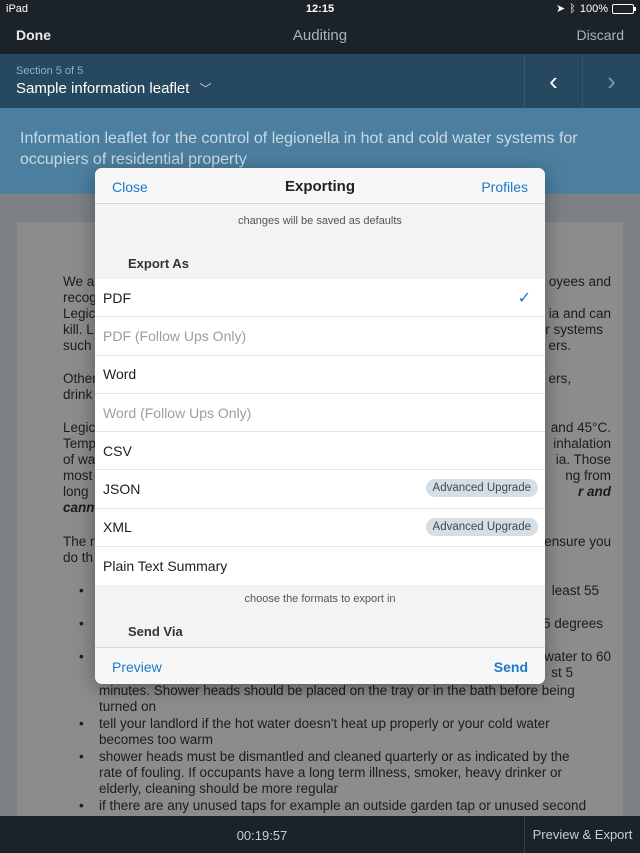 The width and height of the screenshot is (640, 853). I want to click on format-label: PDF (Follow Ups Only), so click(175, 335).